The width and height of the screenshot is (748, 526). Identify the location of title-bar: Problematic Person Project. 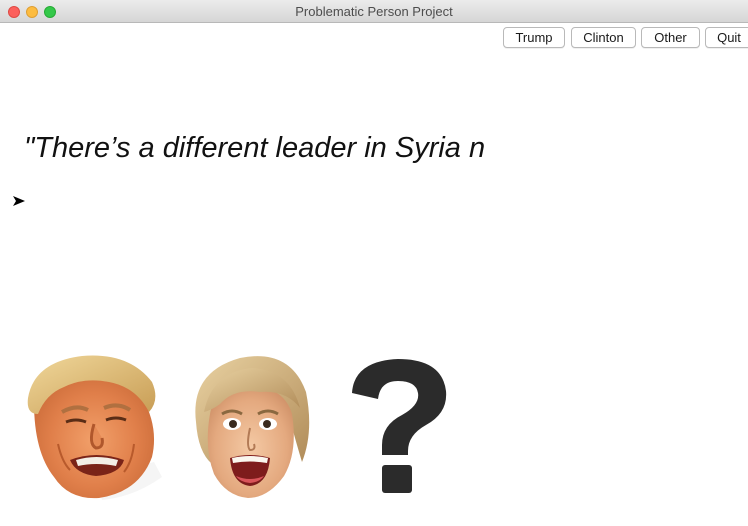
(374, 11).